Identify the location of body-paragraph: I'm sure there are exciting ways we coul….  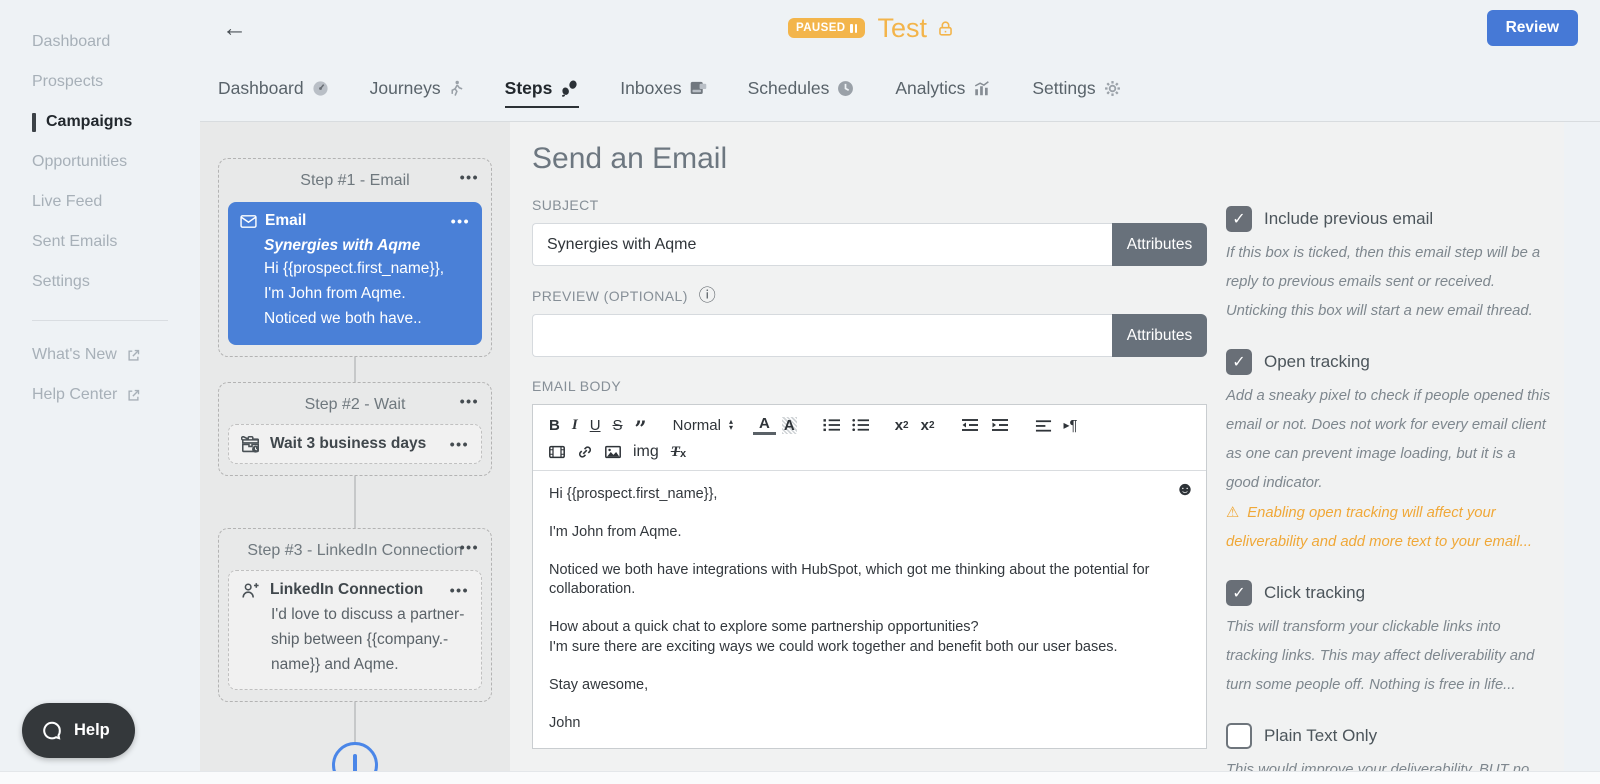
(833, 647).